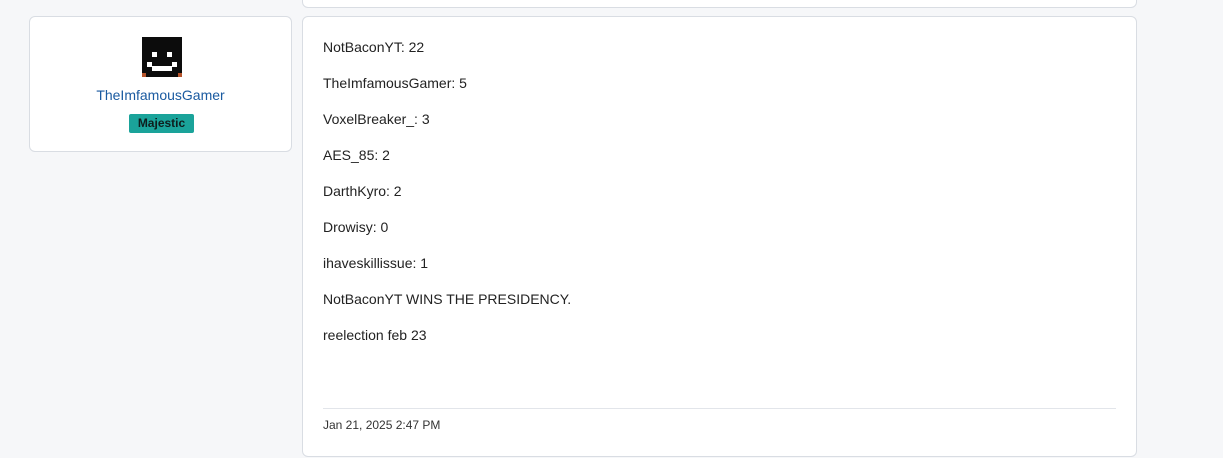 The width and height of the screenshot is (1223, 458). I want to click on avatar-mouth, so click(162, 68).